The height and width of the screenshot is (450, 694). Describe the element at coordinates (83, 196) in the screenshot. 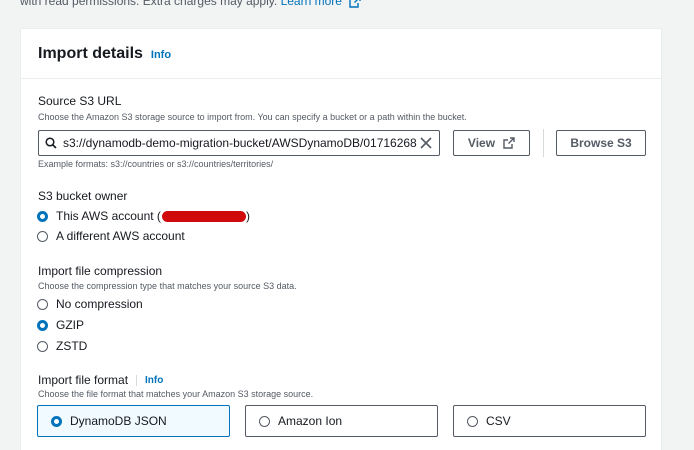

I see `bucket-owner-label: S3 bucket owner` at that location.